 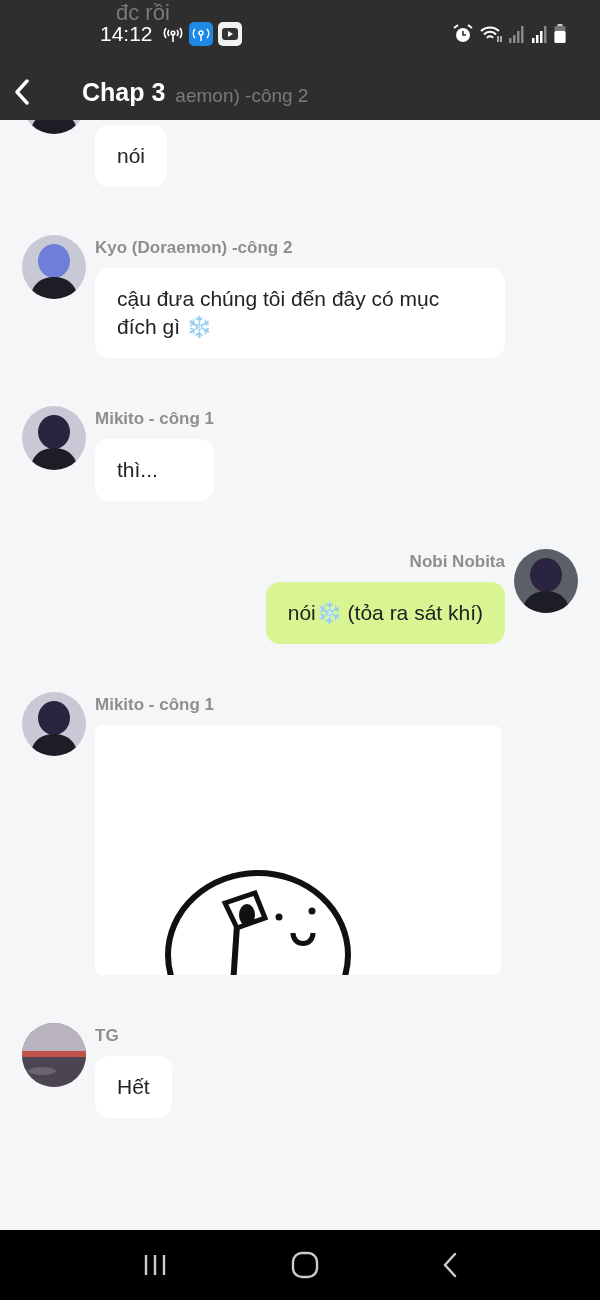 I want to click on sender-name: TG, so click(x=107, y=1036).